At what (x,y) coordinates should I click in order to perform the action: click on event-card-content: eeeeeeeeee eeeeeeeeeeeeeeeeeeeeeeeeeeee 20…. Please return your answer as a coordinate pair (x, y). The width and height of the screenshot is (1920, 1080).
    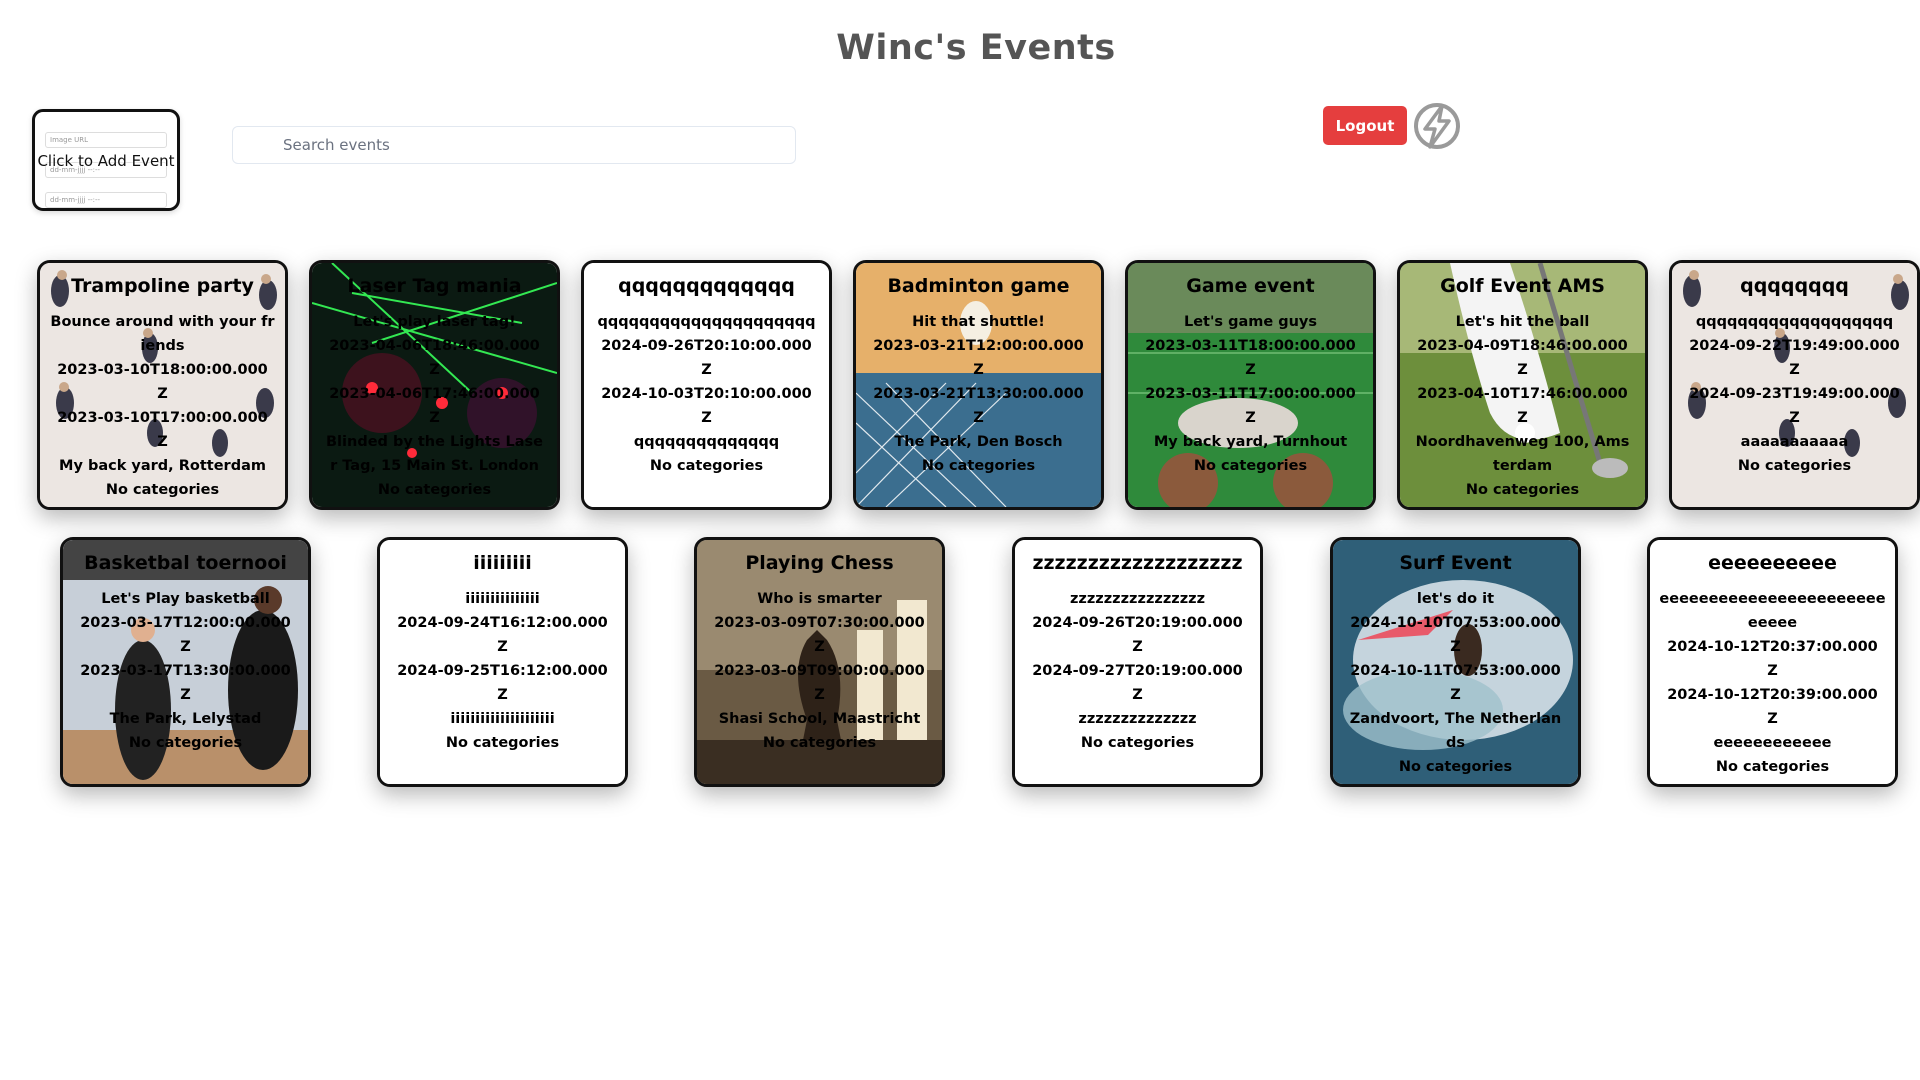
    Looking at the image, I should click on (1772, 662).